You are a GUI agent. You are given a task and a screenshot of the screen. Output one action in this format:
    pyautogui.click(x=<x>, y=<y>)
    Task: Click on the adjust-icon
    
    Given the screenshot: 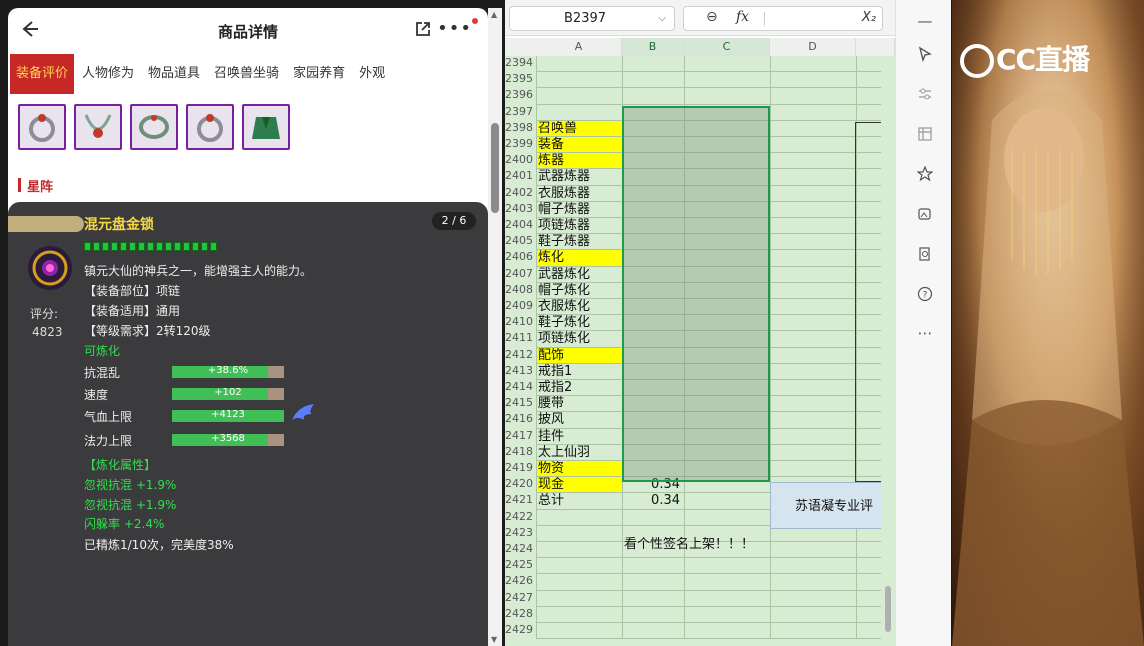 What is the action you would take?
    pyautogui.click(x=925, y=95)
    